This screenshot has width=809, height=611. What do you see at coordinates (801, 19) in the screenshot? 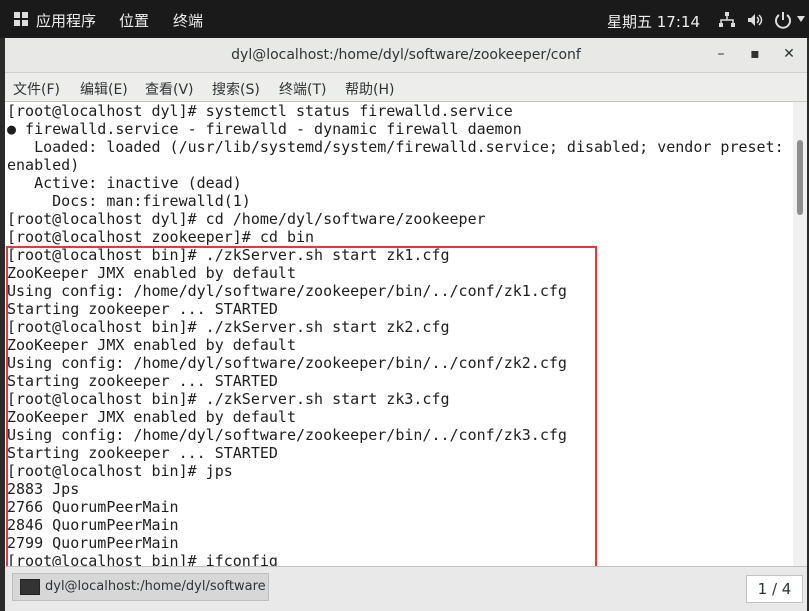
I see `chevron-down-icon` at bounding box center [801, 19].